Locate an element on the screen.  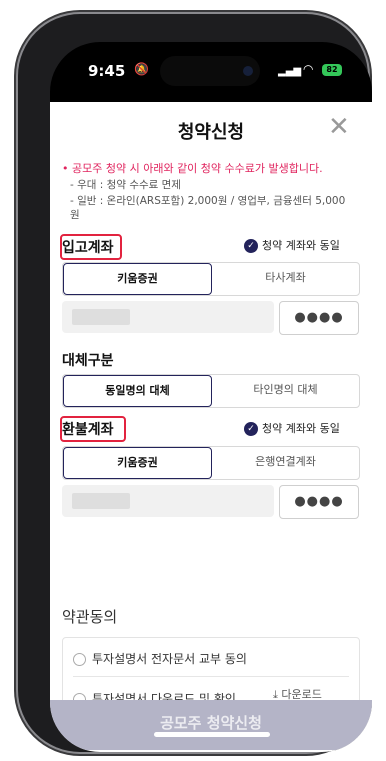
subscribe-button: 공모주 청약신청 is located at coordinates (211, 725).